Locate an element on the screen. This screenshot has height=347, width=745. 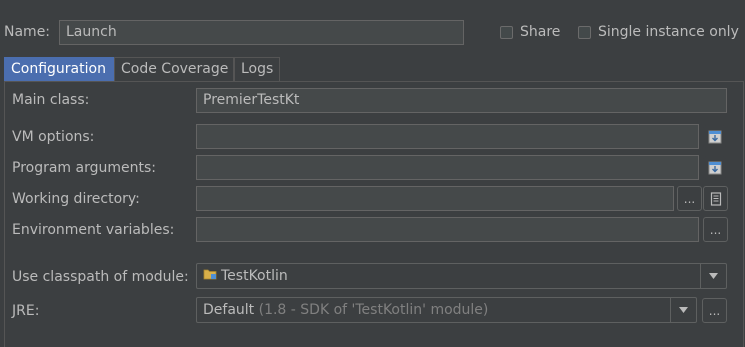
document-icon is located at coordinates (715, 198).